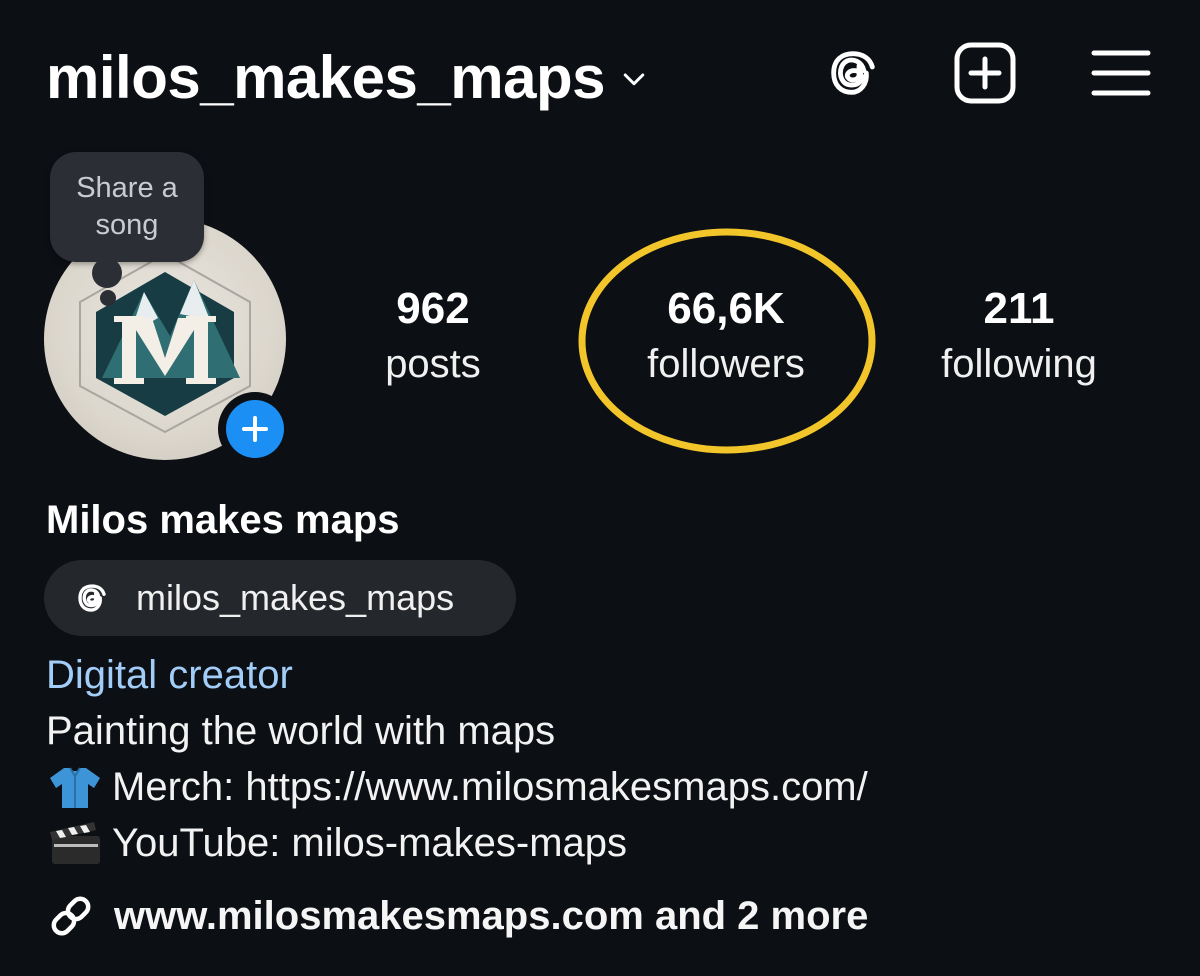  Describe the element at coordinates (1019, 308) in the screenshot. I see `following-count: 211` at that location.